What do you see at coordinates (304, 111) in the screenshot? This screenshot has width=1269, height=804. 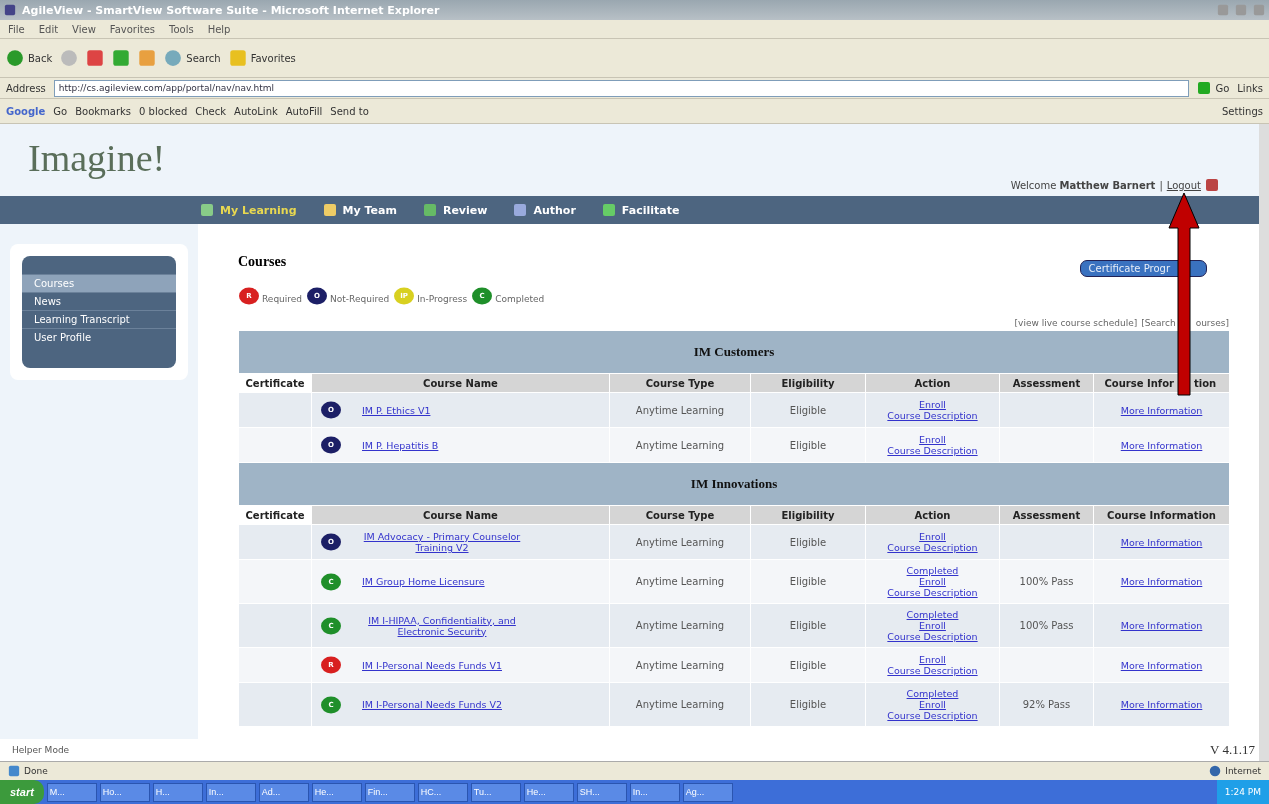 I see `google-toolbar-button: AutoFill` at bounding box center [304, 111].